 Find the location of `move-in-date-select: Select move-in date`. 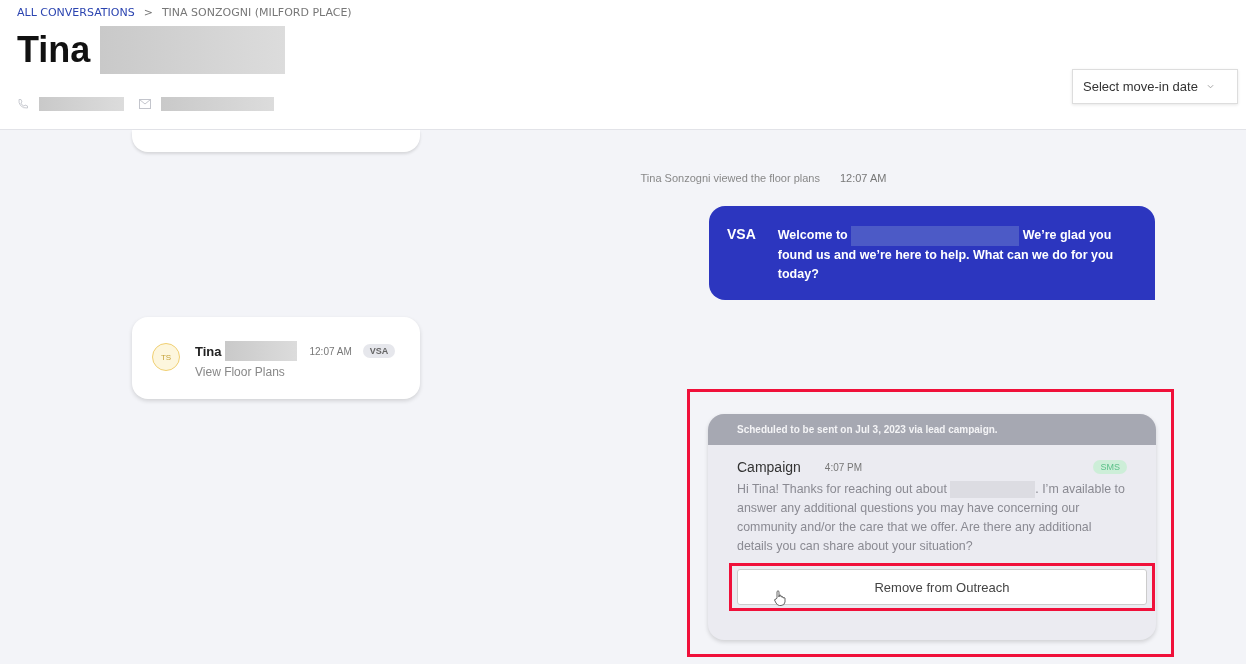

move-in-date-select: Select move-in date is located at coordinates (1155, 86).